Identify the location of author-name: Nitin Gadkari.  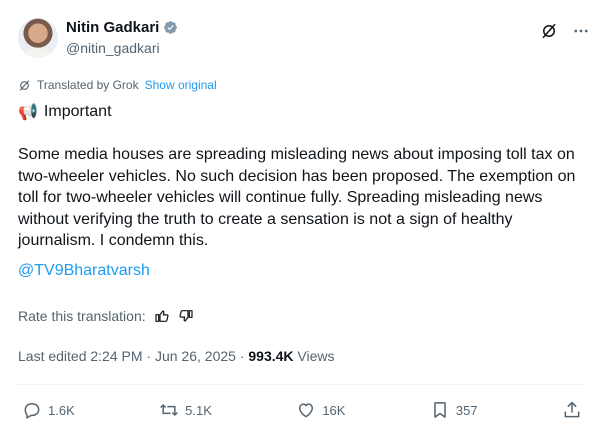
(112, 27).